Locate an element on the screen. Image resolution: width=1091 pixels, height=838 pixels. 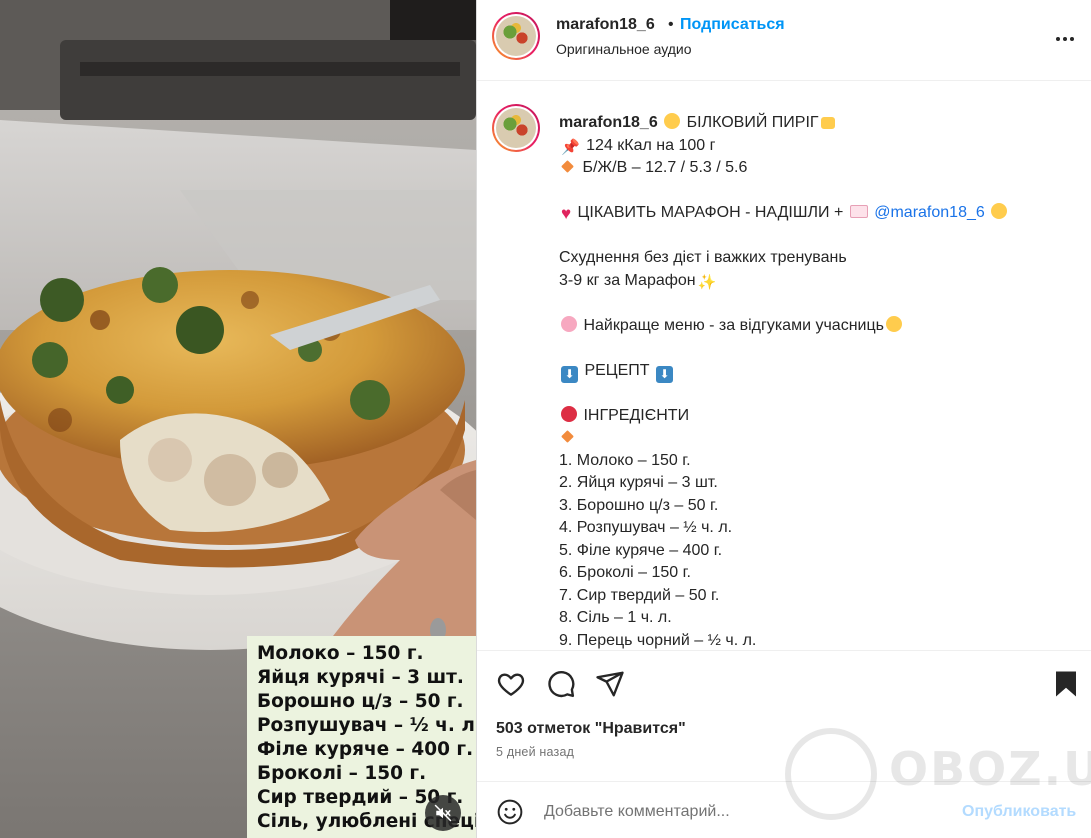
overlay-line: Броколі – 150 г. is located at coordinates (342, 773).